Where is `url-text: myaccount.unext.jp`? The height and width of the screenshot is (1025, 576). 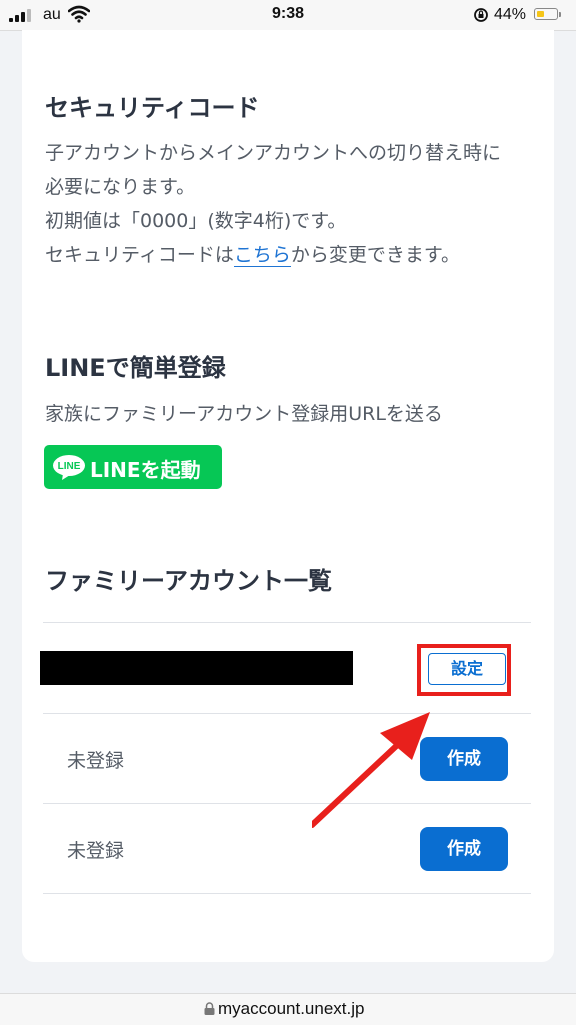 url-text: myaccount.unext.jp is located at coordinates (291, 1008).